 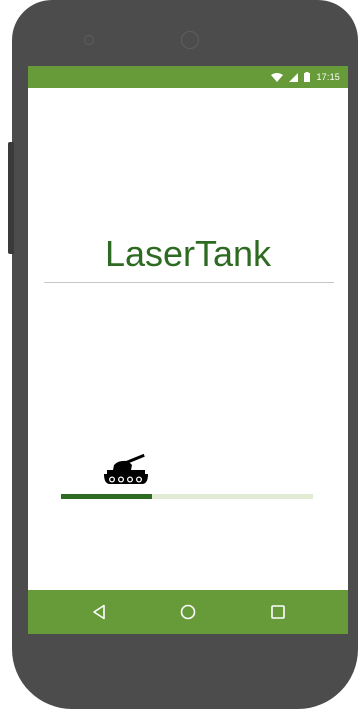 I want to click on home-button, so click(x=188, y=612).